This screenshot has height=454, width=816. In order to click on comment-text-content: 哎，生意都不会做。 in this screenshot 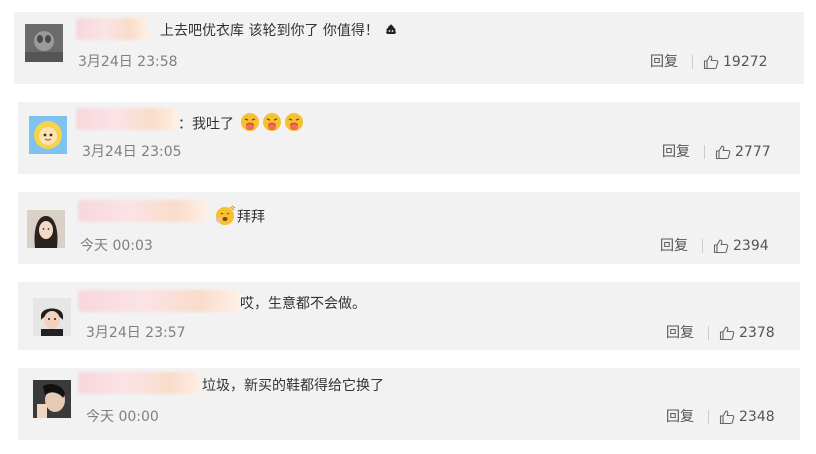, I will do `click(303, 304)`.